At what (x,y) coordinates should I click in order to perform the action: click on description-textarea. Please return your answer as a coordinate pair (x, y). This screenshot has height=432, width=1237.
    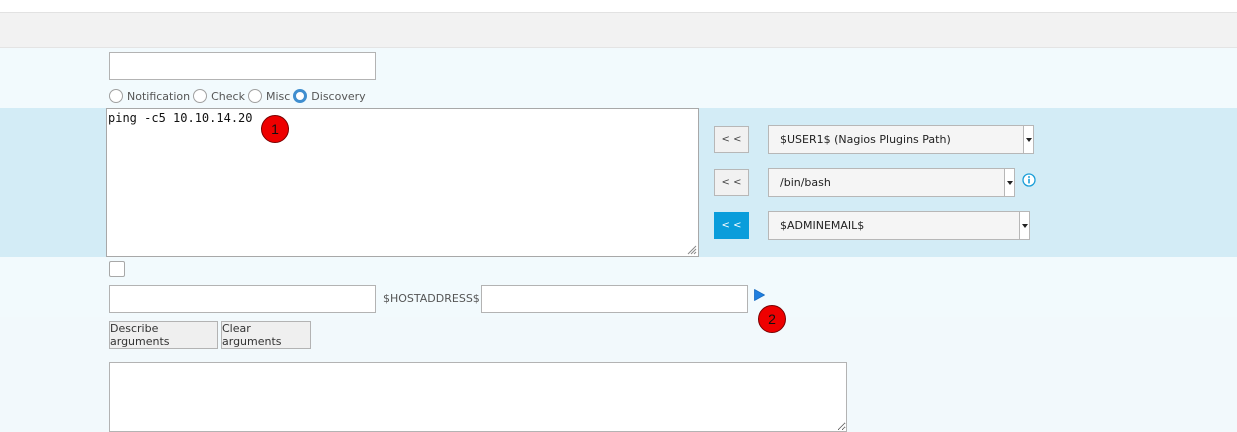
    Looking at the image, I should click on (478, 397).